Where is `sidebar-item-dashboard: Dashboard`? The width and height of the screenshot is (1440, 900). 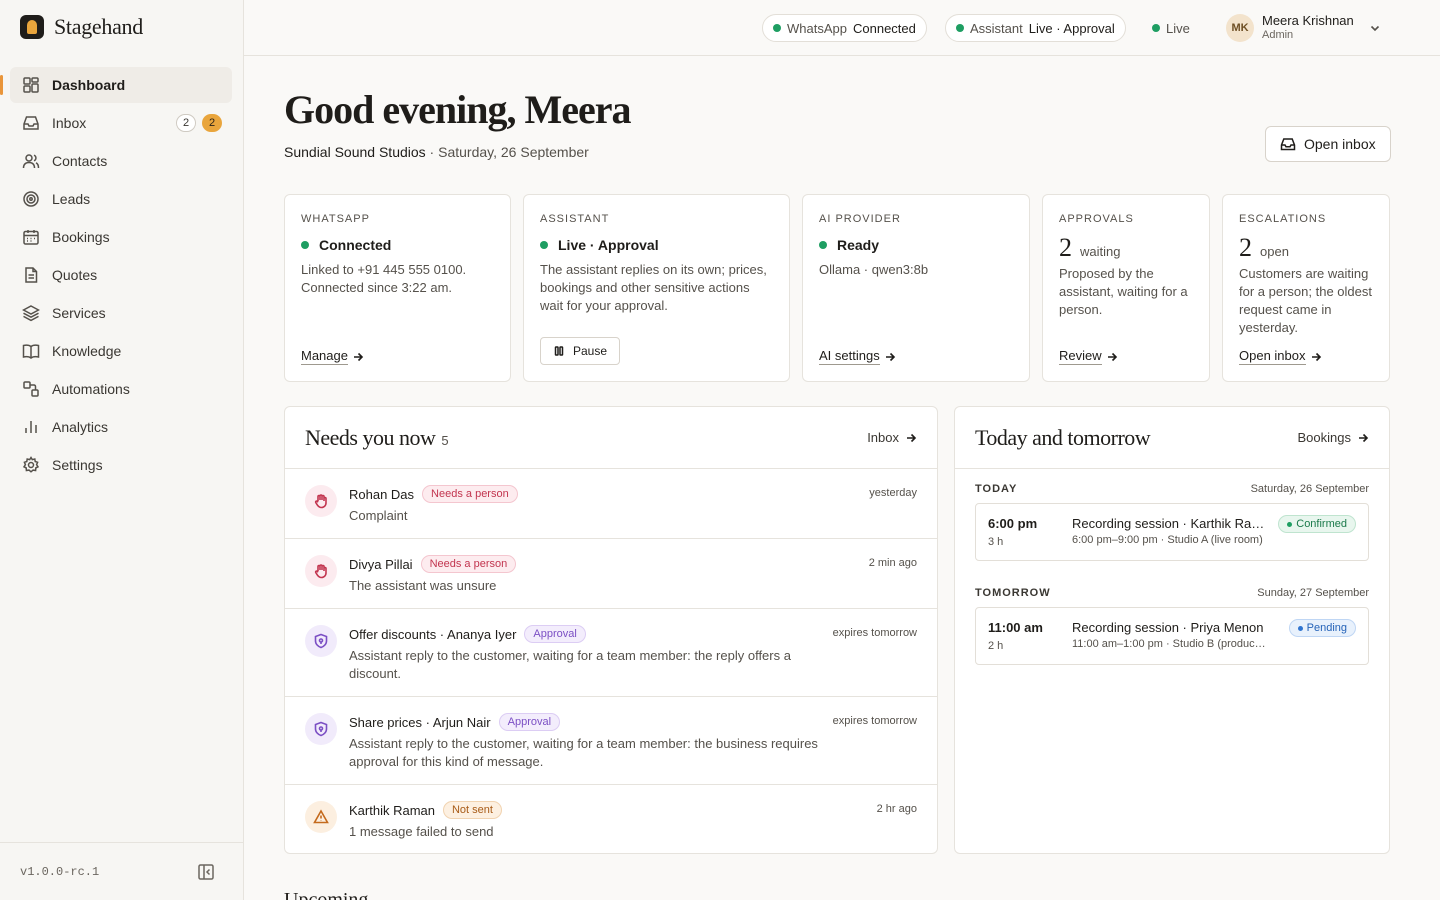 sidebar-item-dashboard: Dashboard is located at coordinates (116, 85).